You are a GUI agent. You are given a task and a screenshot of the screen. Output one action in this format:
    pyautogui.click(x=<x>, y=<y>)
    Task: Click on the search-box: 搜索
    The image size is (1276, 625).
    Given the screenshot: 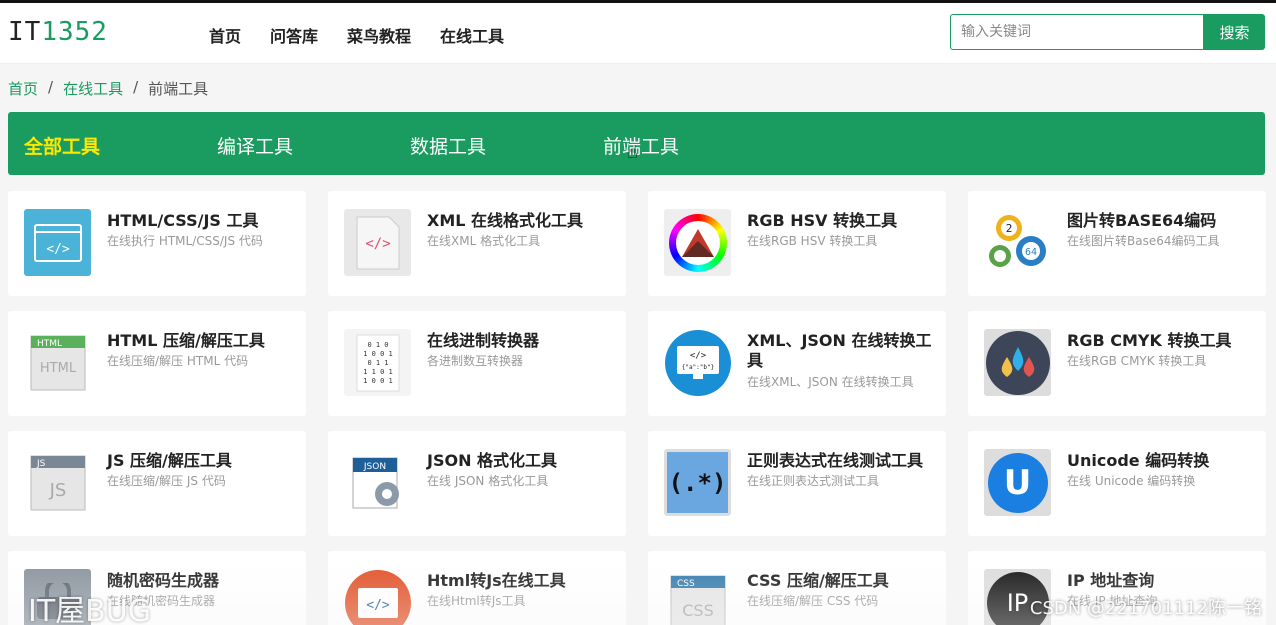 What is the action you would take?
    pyautogui.click(x=1107, y=32)
    